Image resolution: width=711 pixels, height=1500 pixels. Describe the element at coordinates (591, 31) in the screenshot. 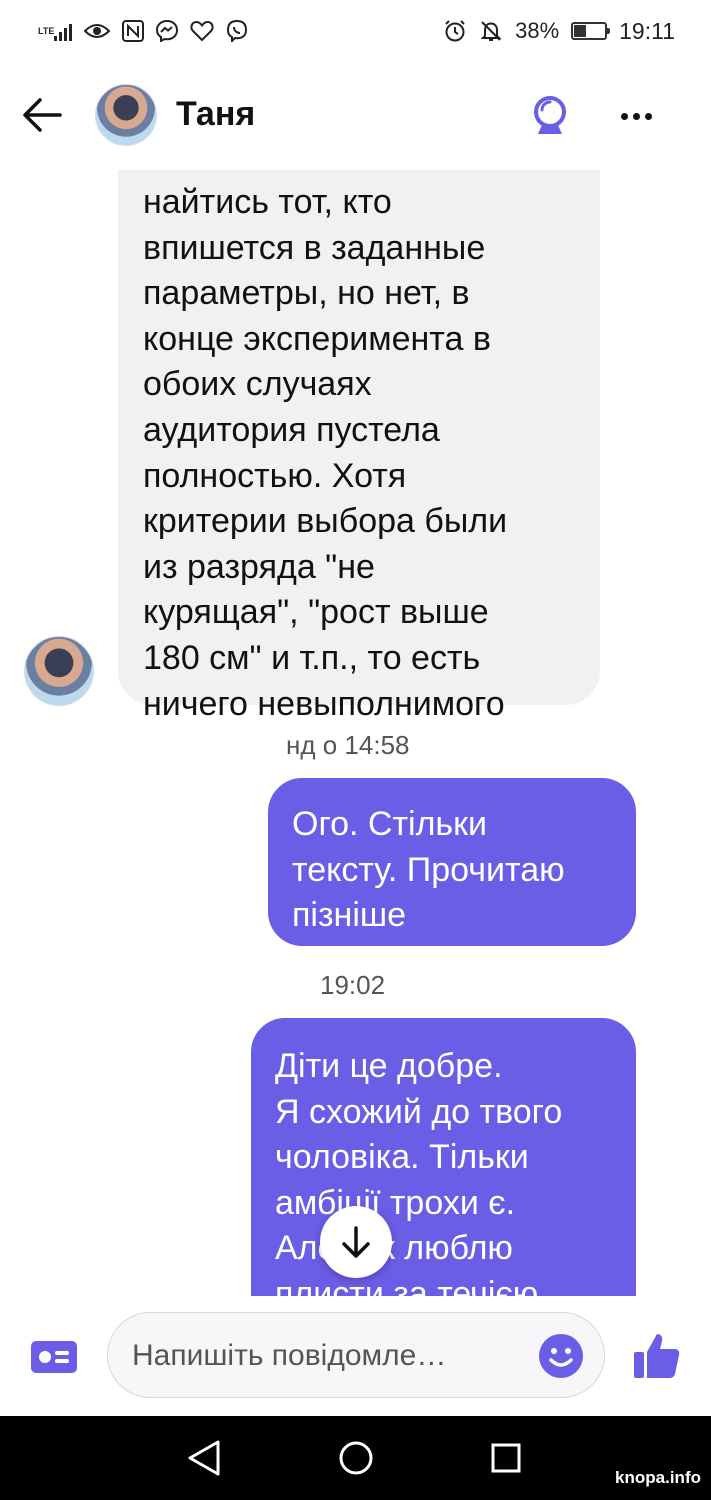

I see `battery-icon` at that location.